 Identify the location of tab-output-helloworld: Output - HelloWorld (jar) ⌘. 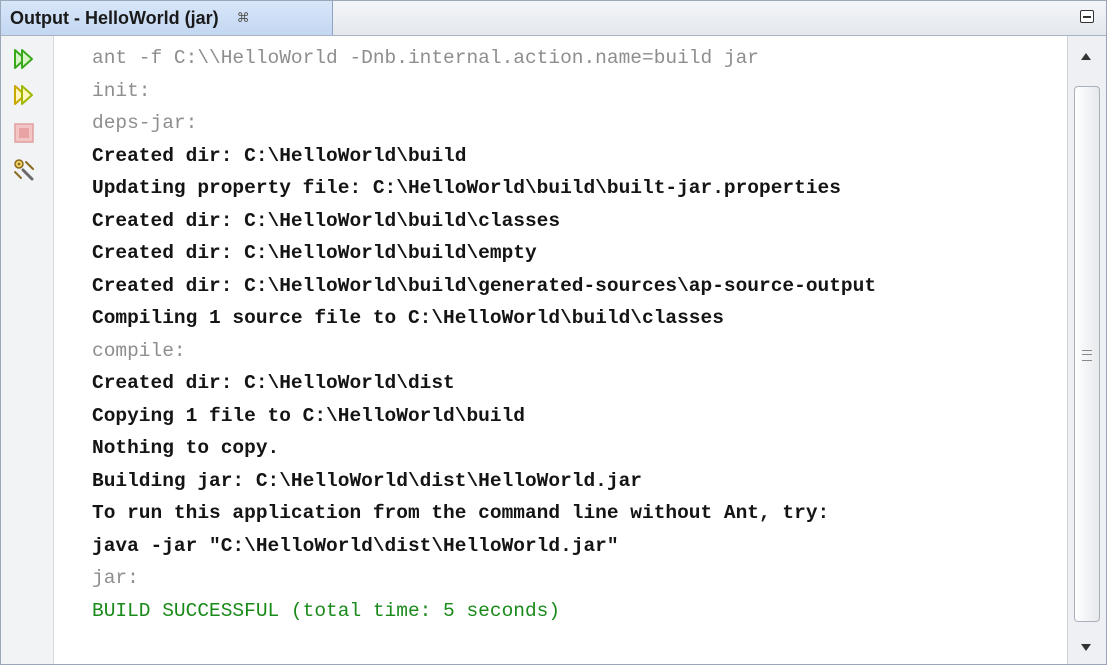
(167, 18).